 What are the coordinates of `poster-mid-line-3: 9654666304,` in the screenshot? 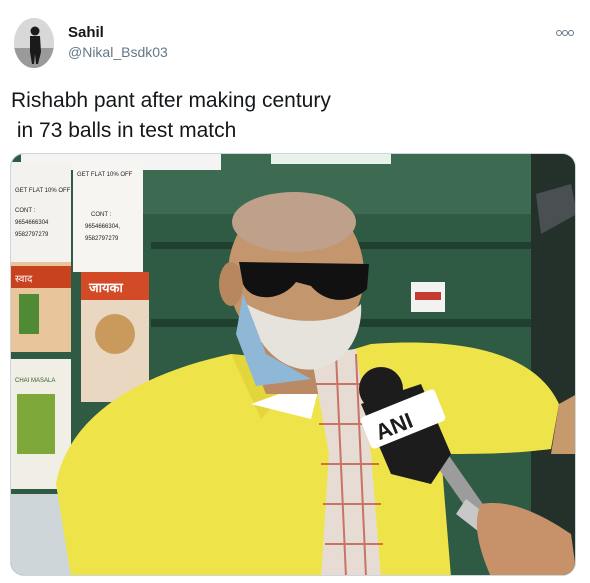 It's located at (102, 227).